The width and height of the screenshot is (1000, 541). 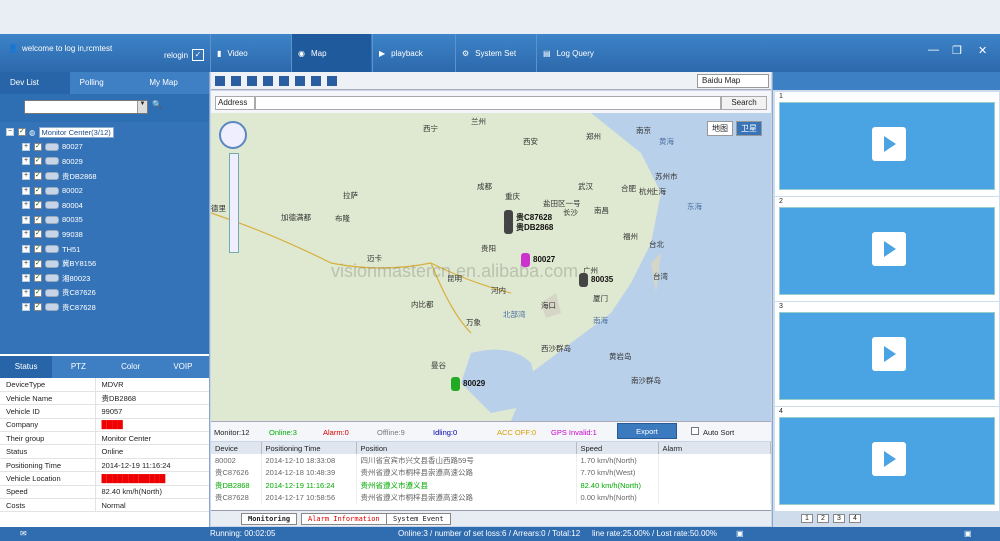 What do you see at coordinates (157, 104) in the screenshot?
I see `search-icon: 🔍` at bounding box center [157, 104].